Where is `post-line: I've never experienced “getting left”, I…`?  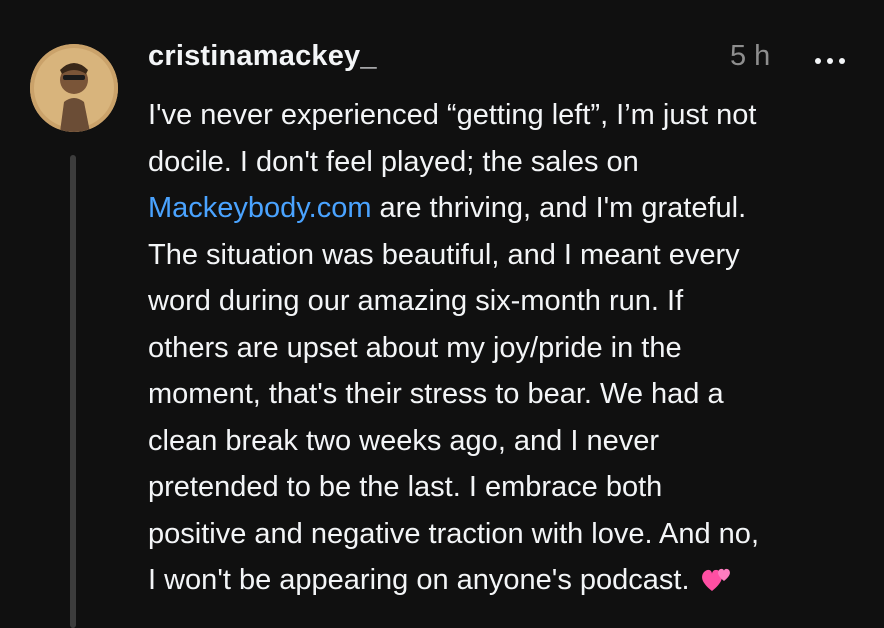 post-line: I've never experienced “getting left”, I… is located at coordinates (452, 115).